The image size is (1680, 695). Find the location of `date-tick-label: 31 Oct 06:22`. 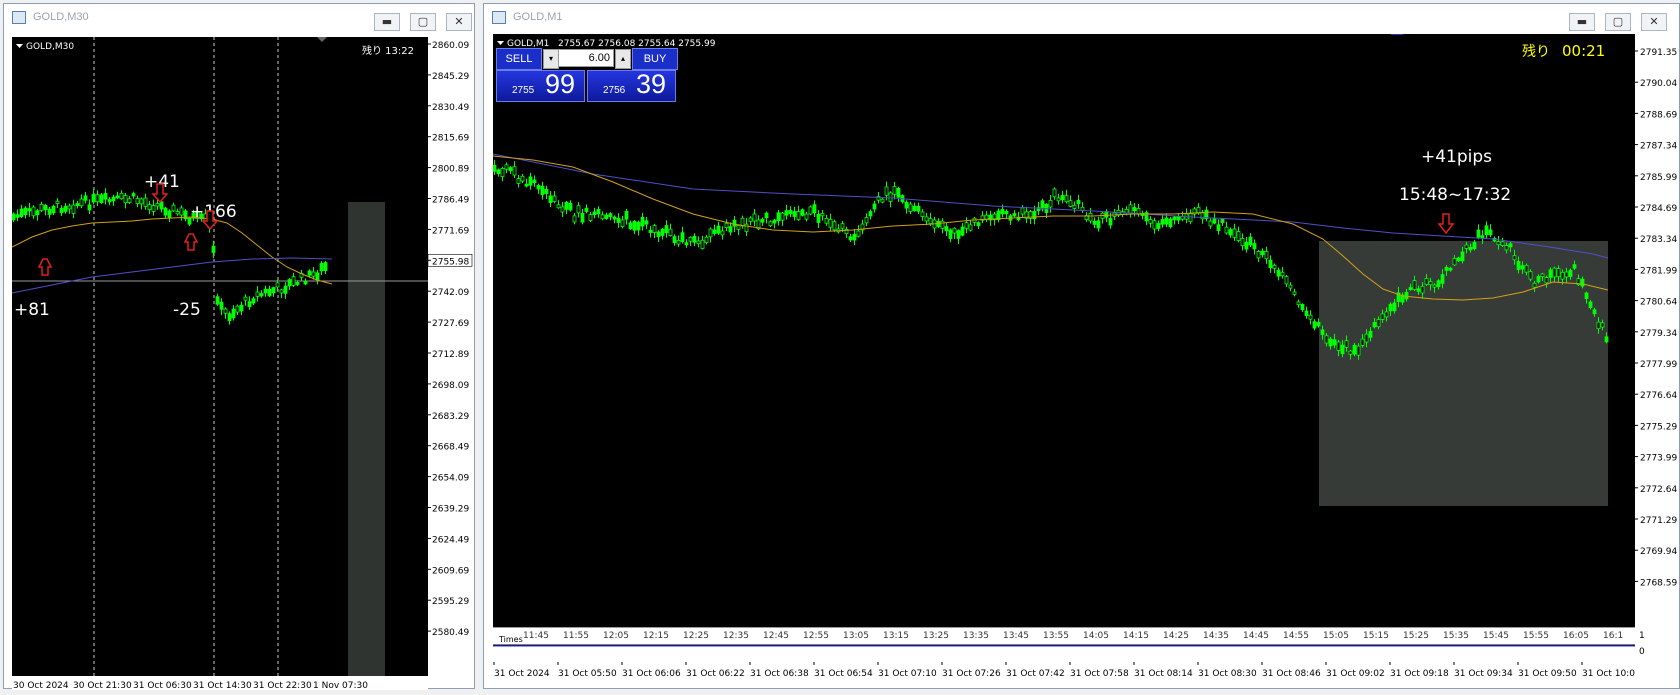

date-tick-label: 31 Oct 06:22 is located at coordinates (715, 674).